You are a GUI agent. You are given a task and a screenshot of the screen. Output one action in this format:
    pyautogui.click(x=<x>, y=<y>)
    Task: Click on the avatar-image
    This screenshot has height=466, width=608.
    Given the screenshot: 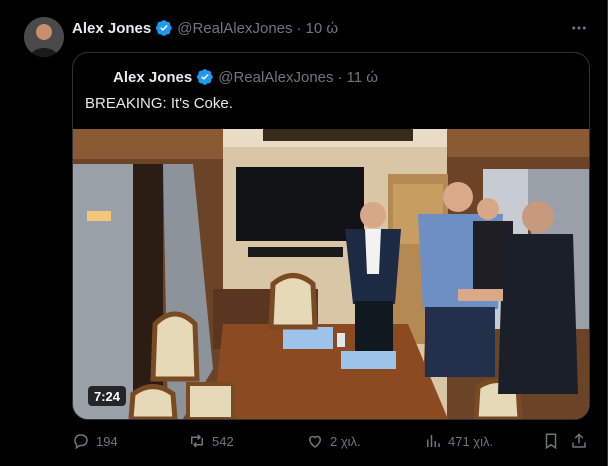 What is the action you would take?
    pyautogui.click(x=44, y=37)
    